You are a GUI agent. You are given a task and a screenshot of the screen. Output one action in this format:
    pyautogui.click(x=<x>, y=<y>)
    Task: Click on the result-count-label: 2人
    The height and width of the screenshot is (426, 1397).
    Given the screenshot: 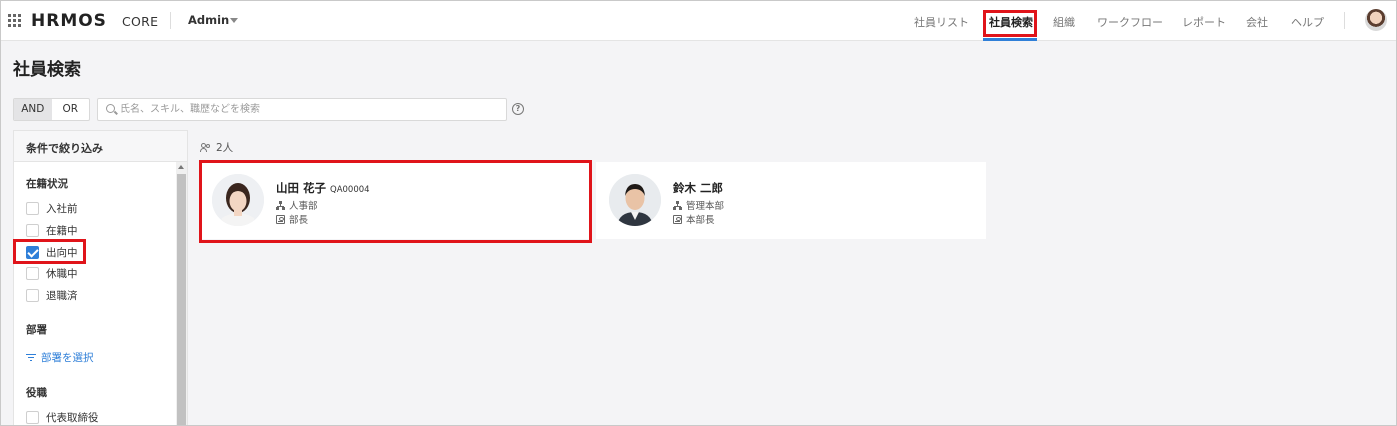 What is the action you would take?
    pyautogui.click(x=225, y=148)
    